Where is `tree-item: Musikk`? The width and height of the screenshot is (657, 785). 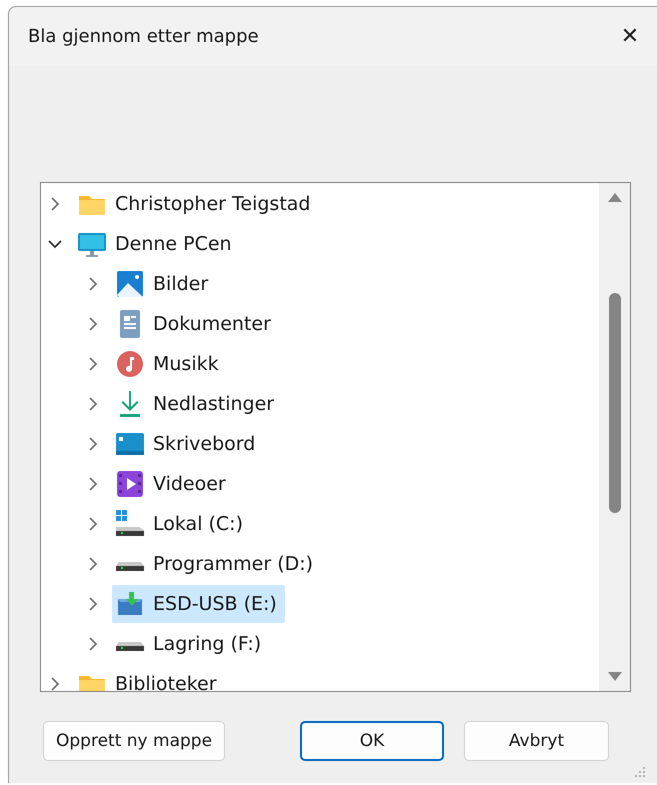
tree-item: Musikk is located at coordinates (169, 364).